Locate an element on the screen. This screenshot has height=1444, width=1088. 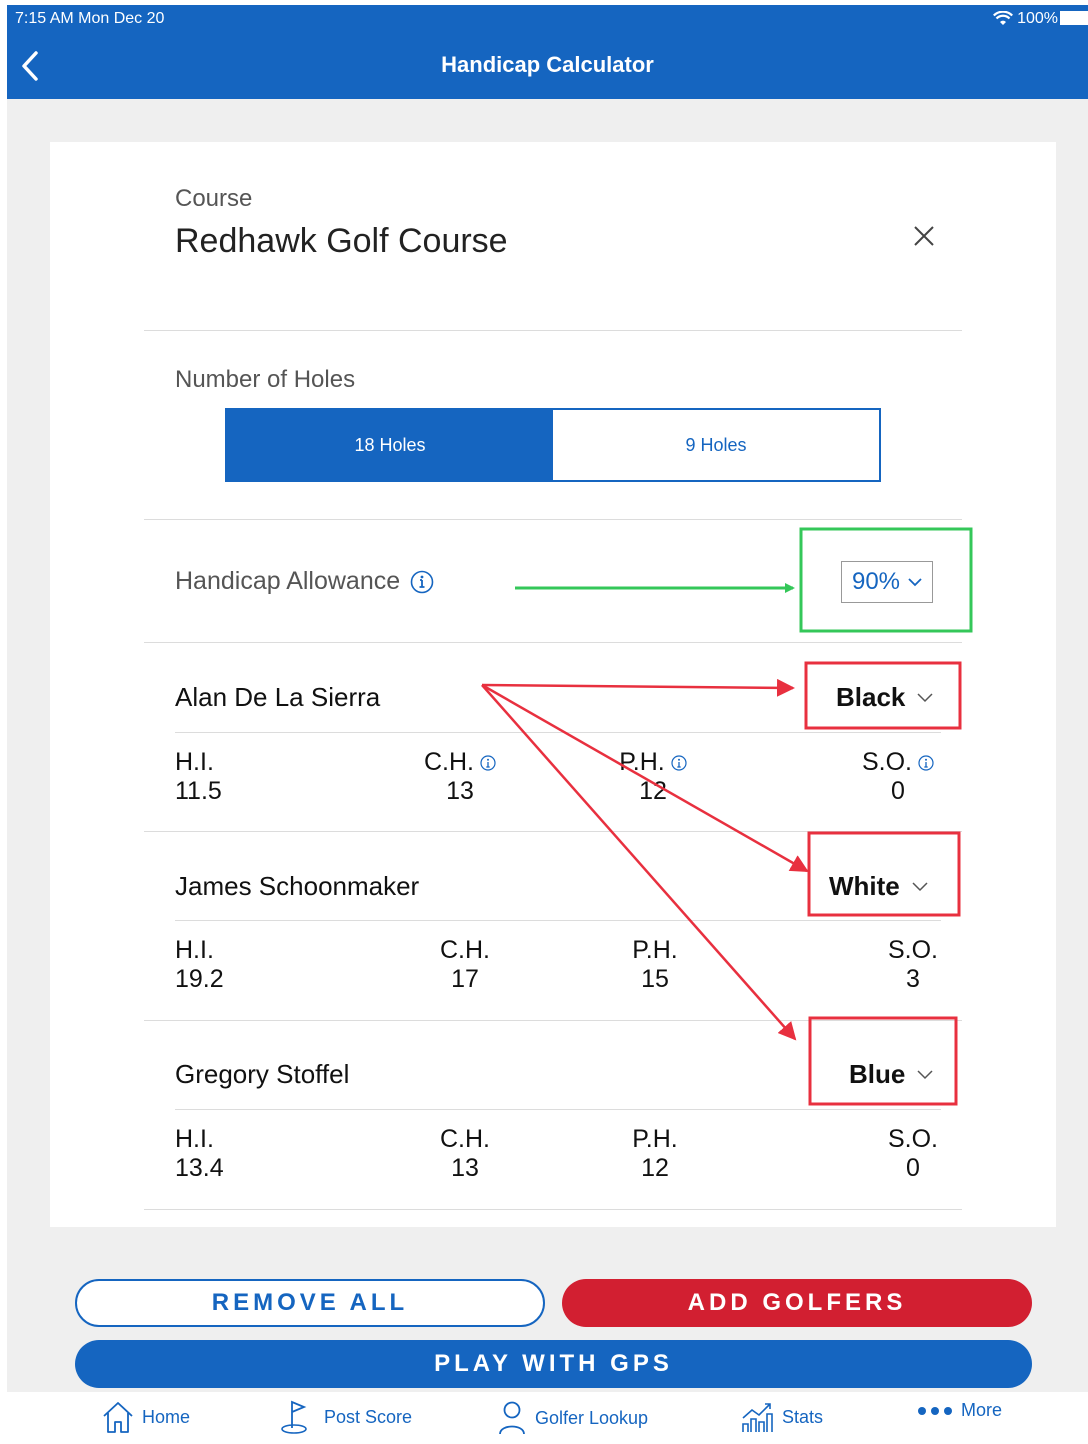
course-name: Redhawk Golf Course is located at coordinates (341, 241).